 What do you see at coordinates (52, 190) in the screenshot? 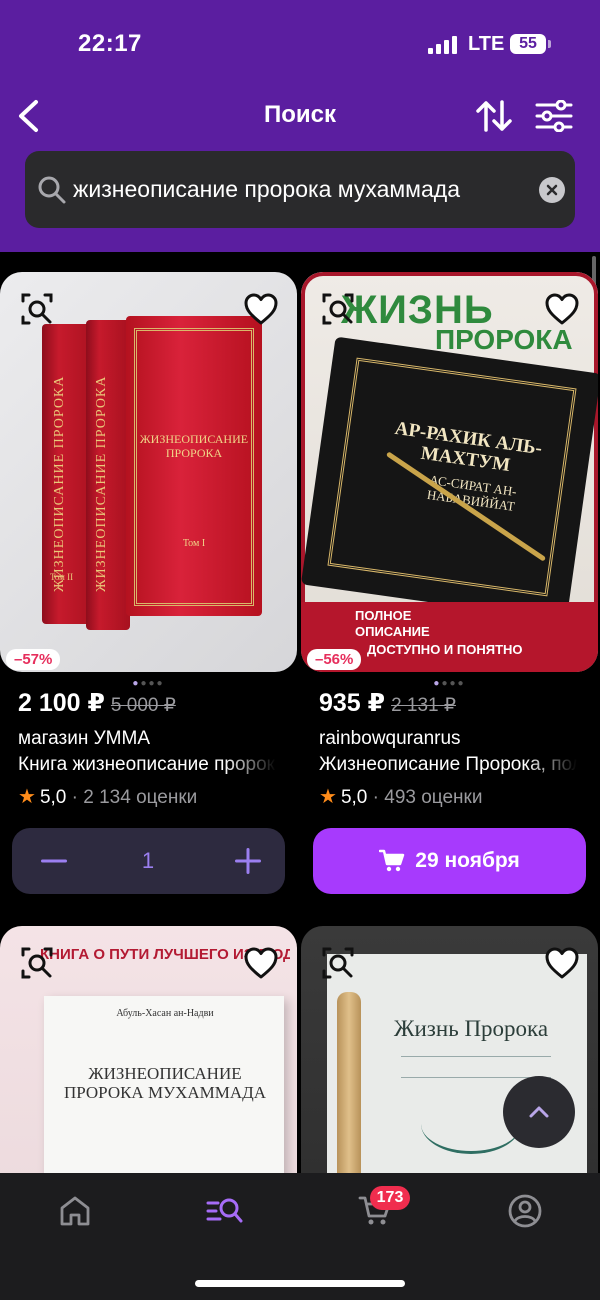
I see `search-icon` at bounding box center [52, 190].